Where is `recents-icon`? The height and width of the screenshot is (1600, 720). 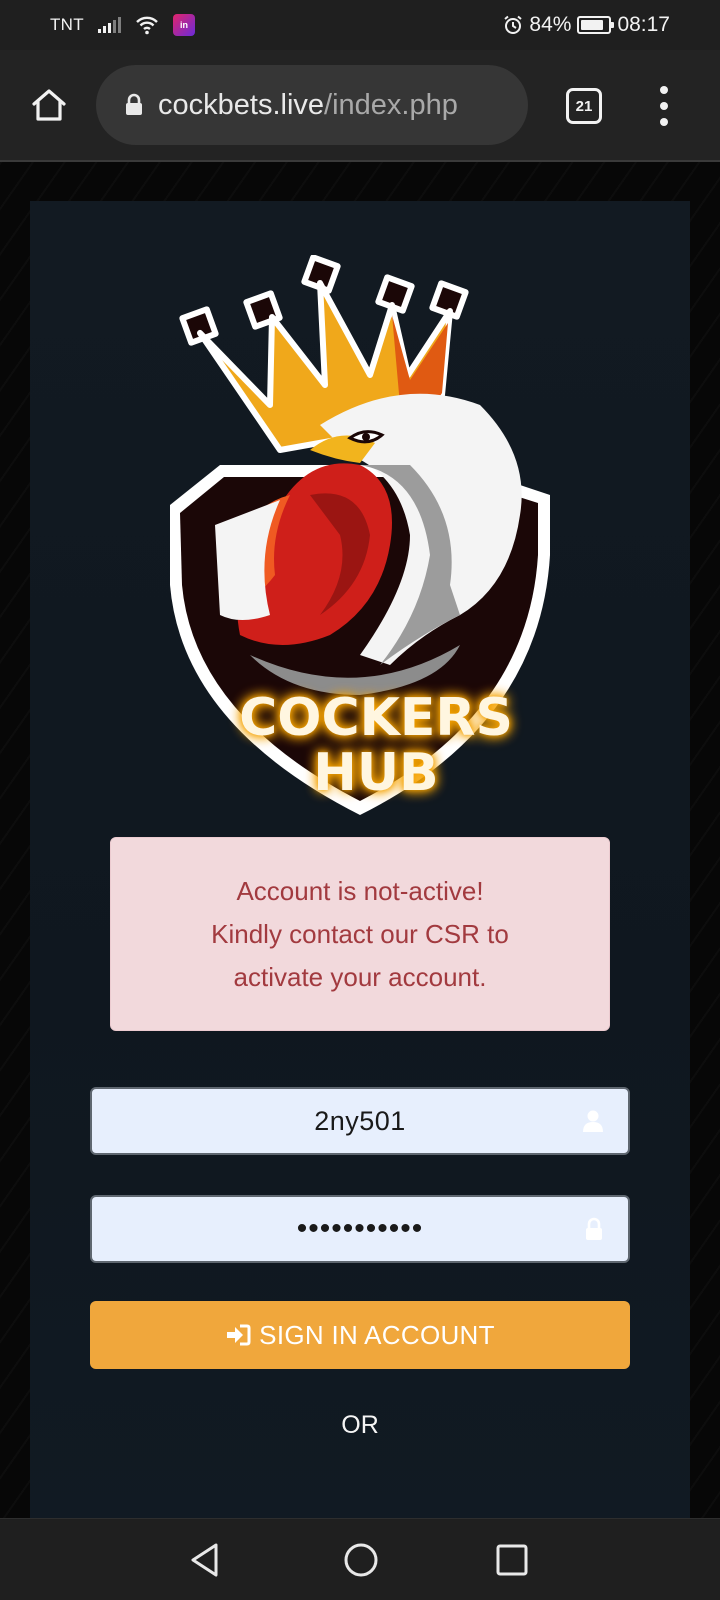
recents-icon is located at coordinates (512, 1560).